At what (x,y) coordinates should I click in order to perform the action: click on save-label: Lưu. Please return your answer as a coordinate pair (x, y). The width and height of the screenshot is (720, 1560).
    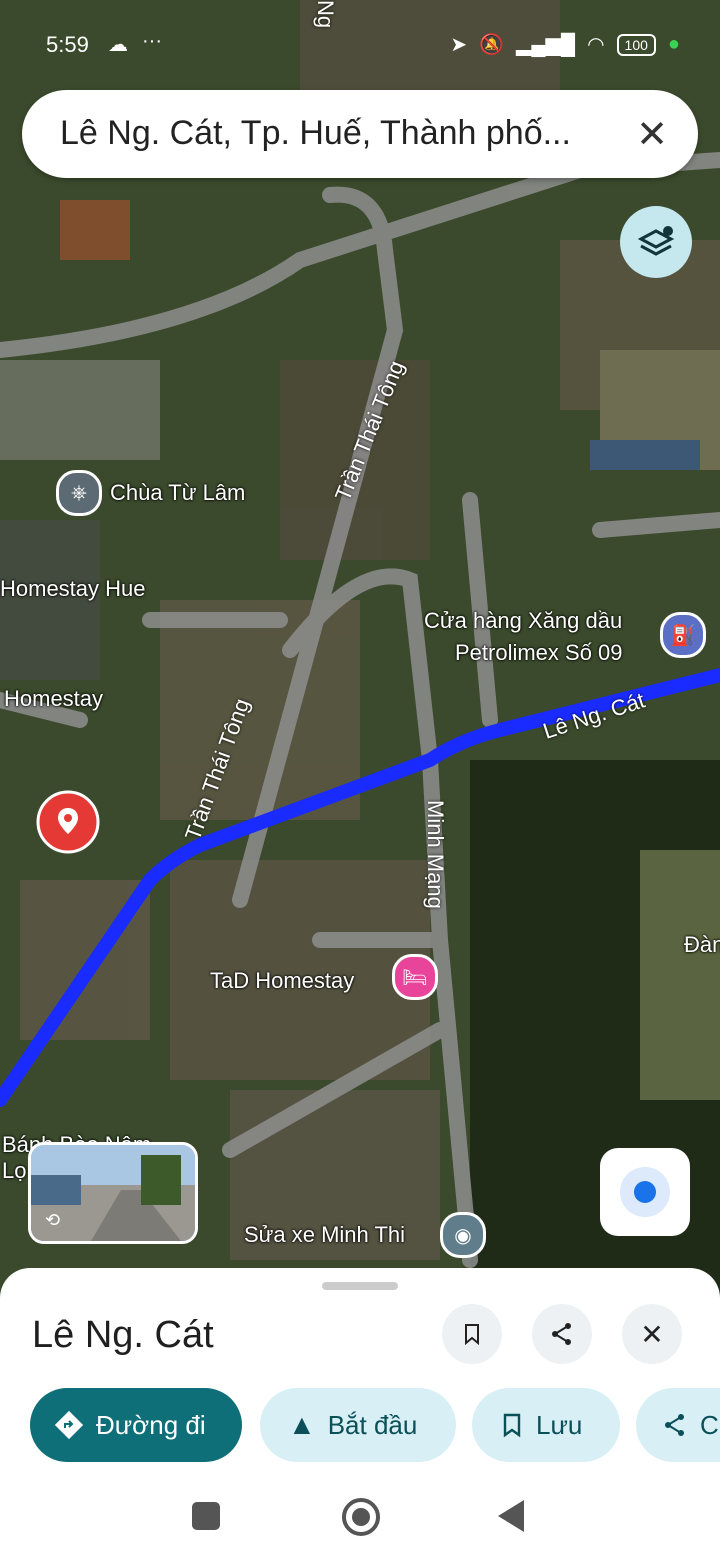
    Looking at the image, I should click on (559, 1424).